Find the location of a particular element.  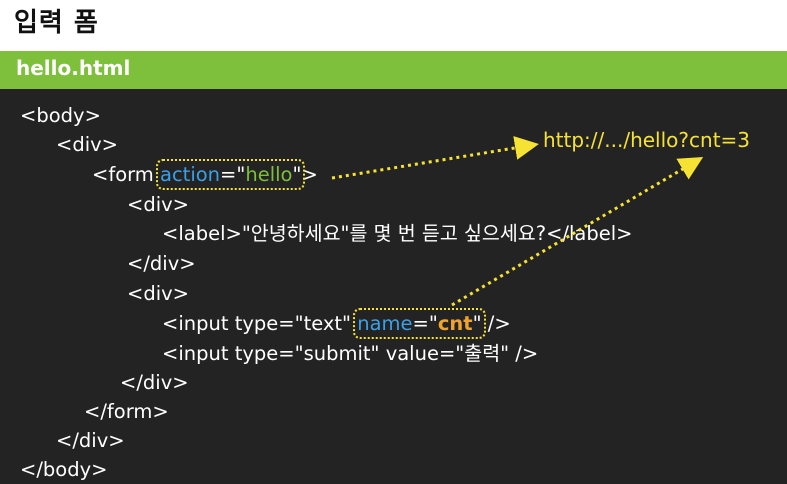

form-tag-end: > is located at coordinates (309, 174).